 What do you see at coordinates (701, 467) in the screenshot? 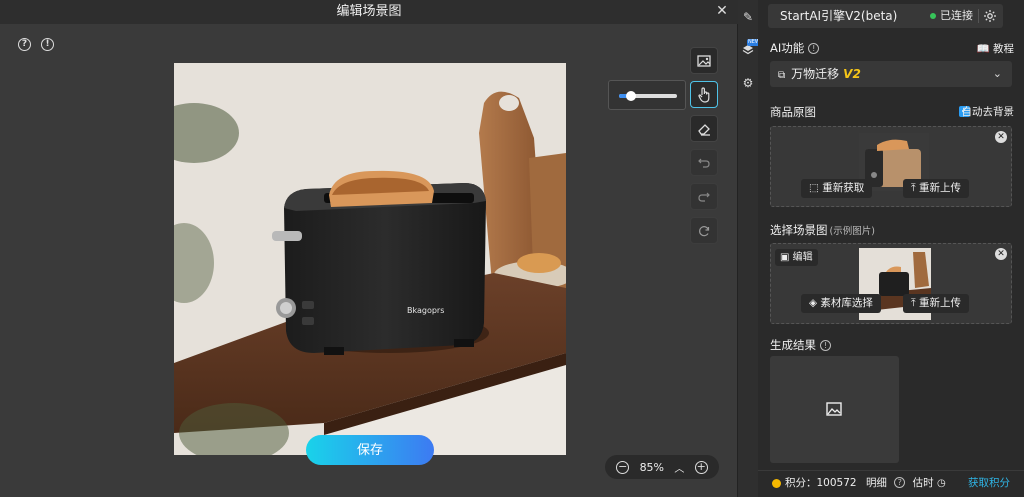
I see `zoom-in-icon: +` at bounding box center [701, 467].